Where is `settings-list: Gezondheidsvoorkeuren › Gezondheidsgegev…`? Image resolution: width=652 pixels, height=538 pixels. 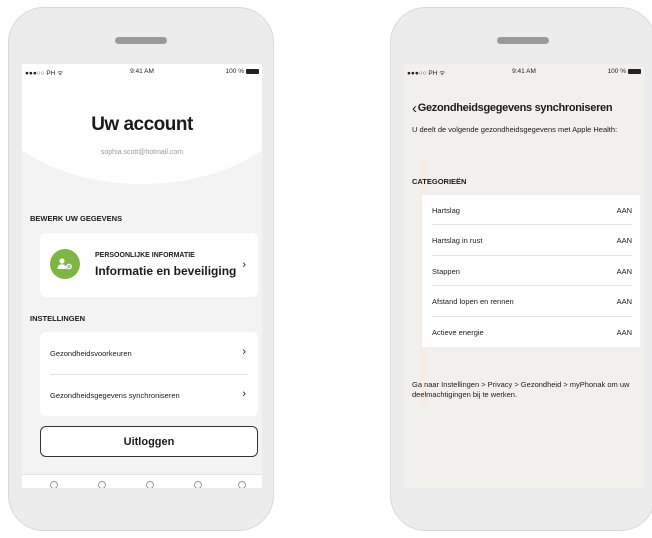
settings-list: Gezondheidsvoorkeuren › Gezondheidsgegev… is located at coordinates (149, 374).